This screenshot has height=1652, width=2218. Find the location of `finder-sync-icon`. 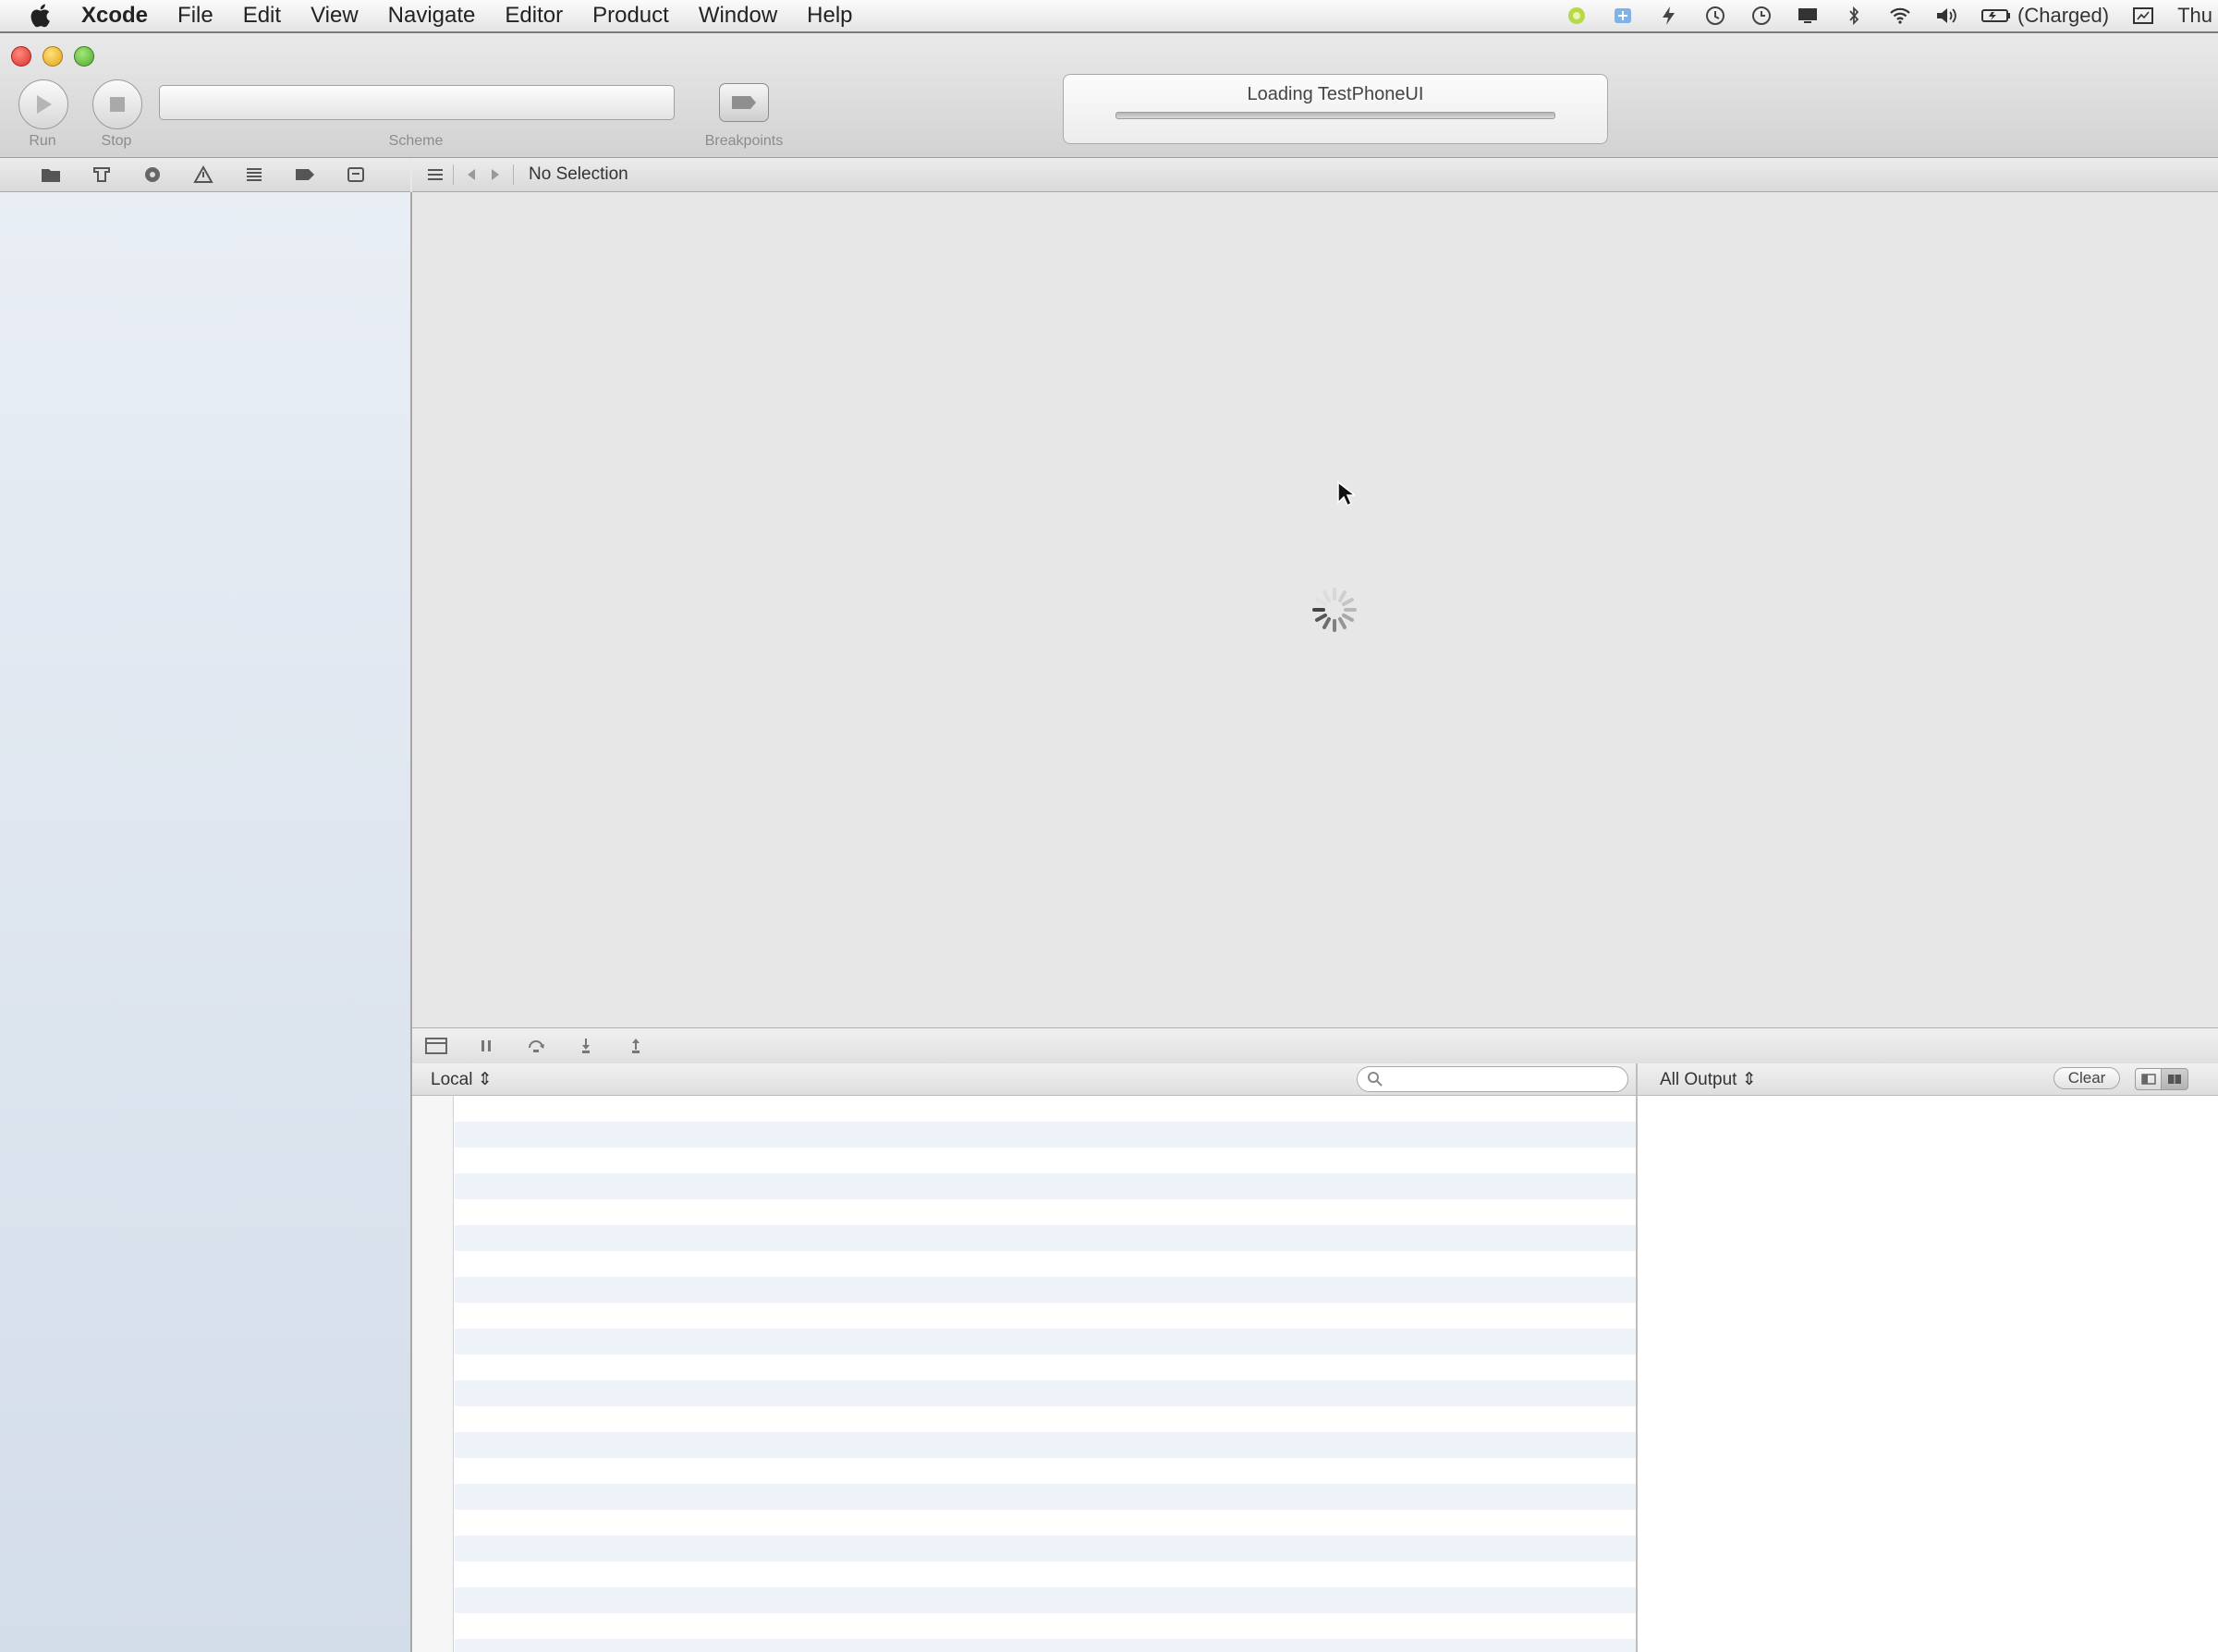

finder-sync-icon is located at coordinates (1623, 16).